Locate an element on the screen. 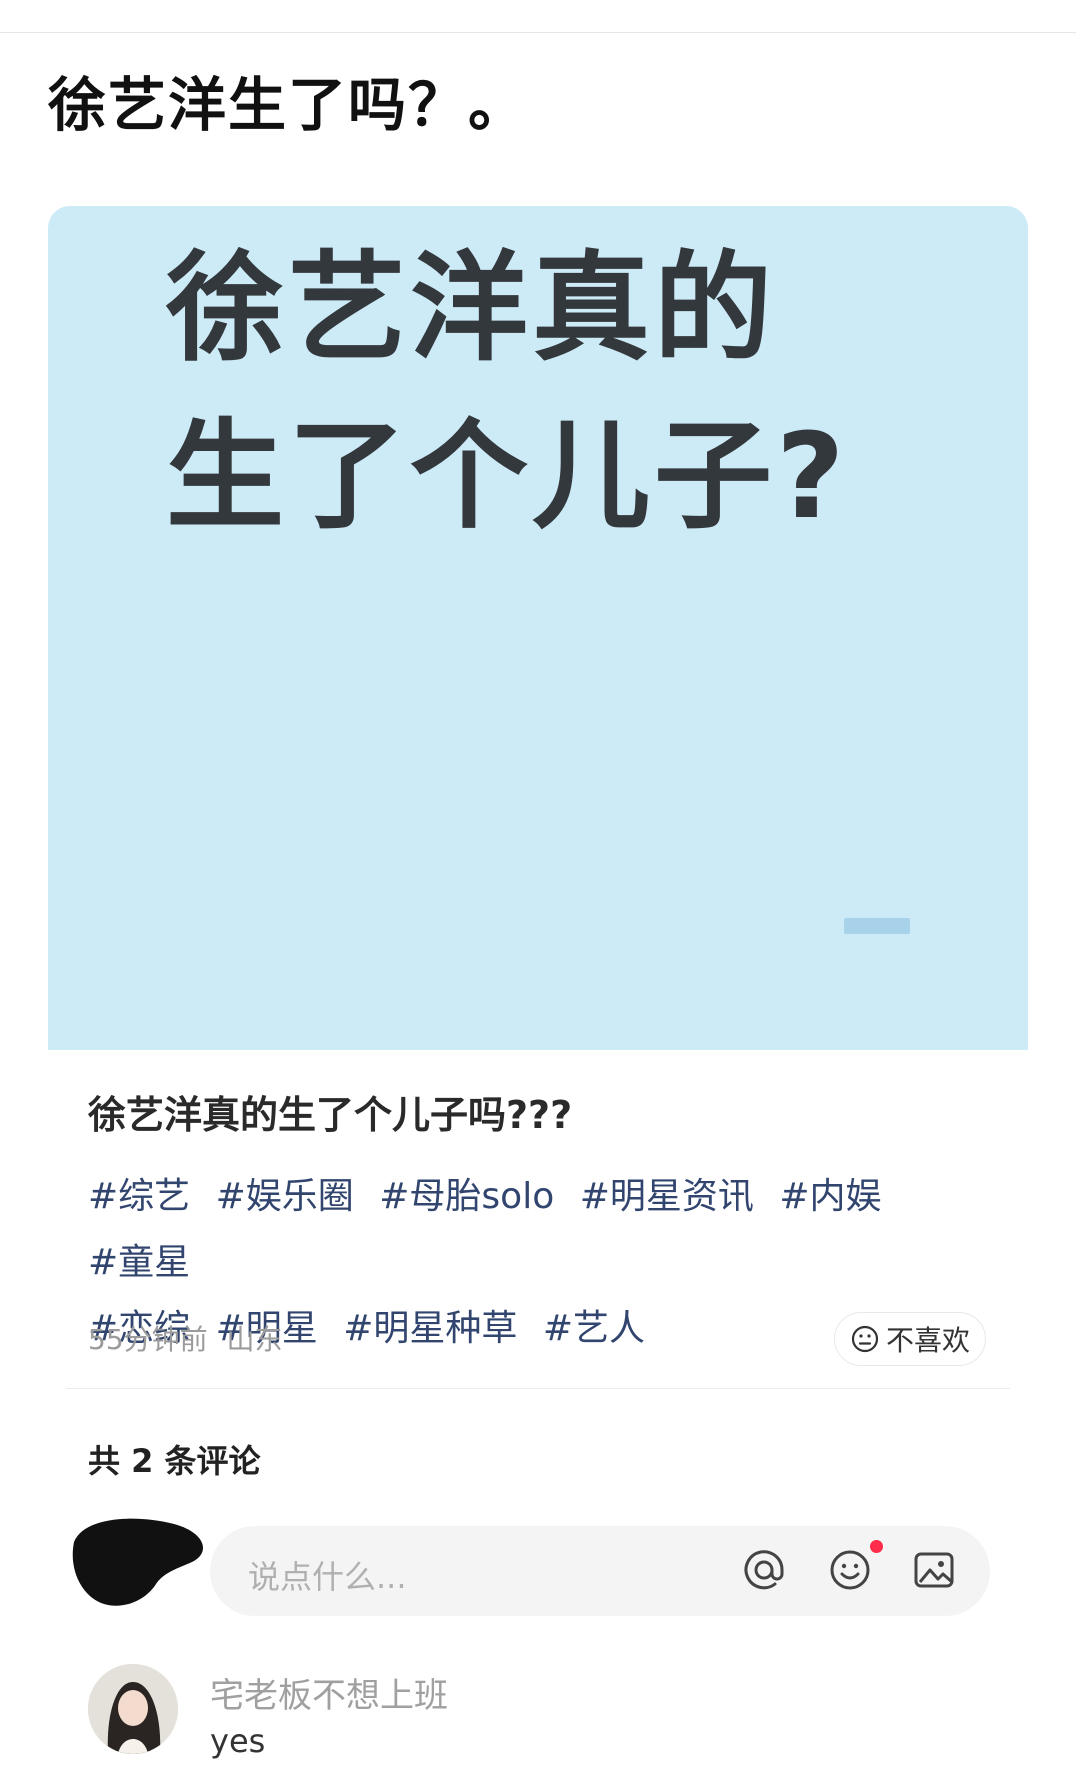  dislike-button: 不喜欢 is located at coordinates (910, 1339).